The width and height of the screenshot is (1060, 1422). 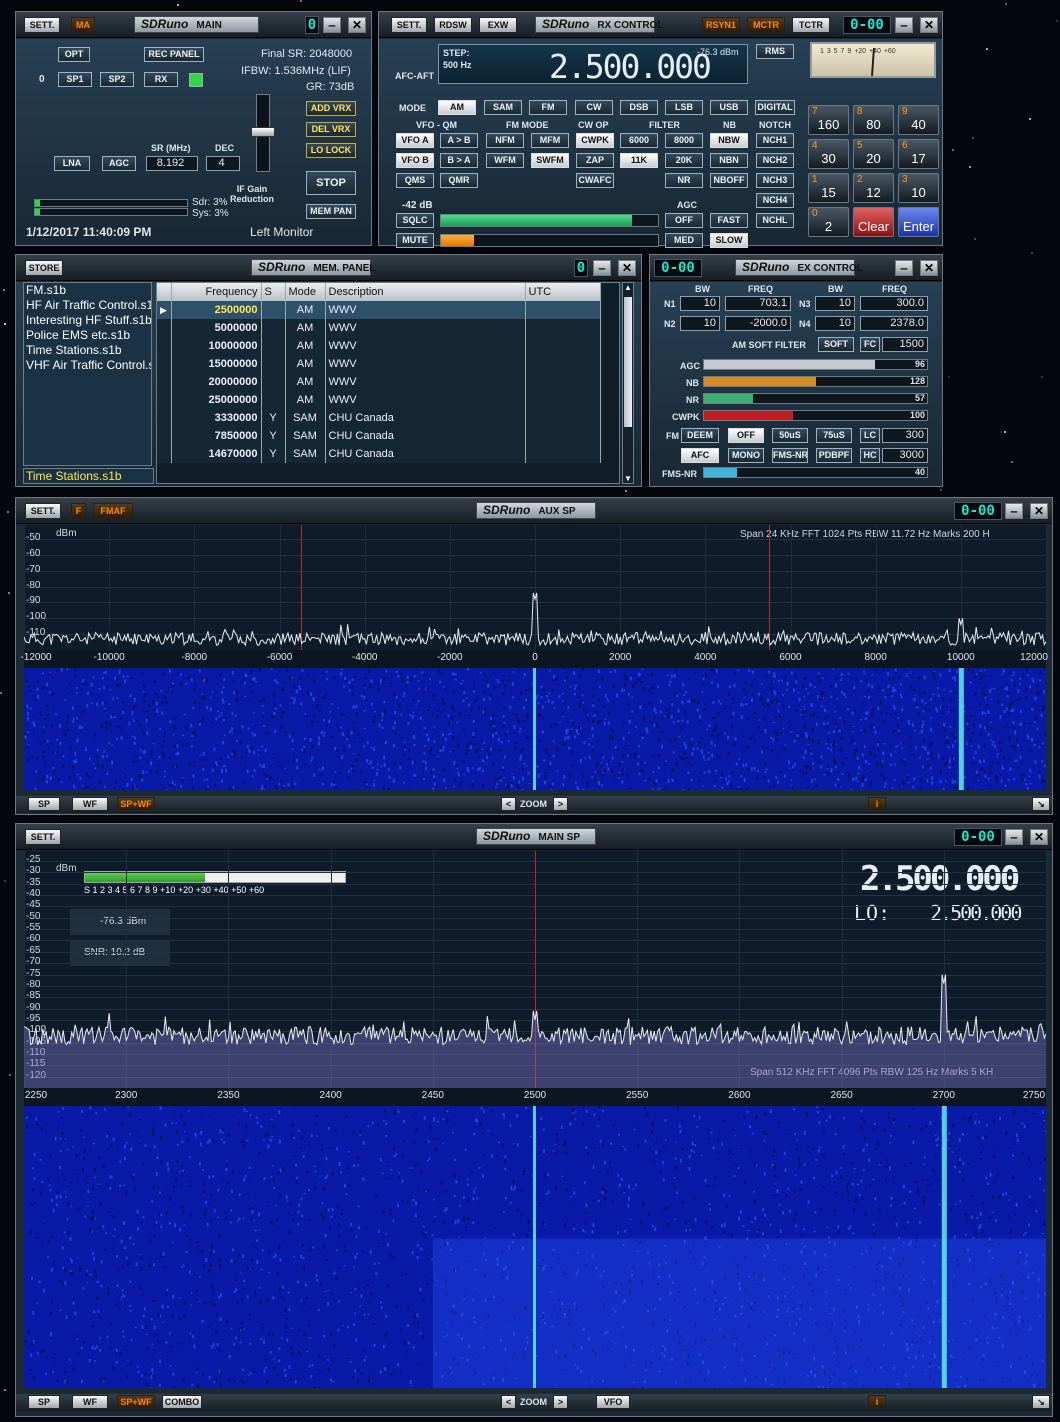 I want to click on del-vrx-button: DEL VRX, so click(x=331, y=129).